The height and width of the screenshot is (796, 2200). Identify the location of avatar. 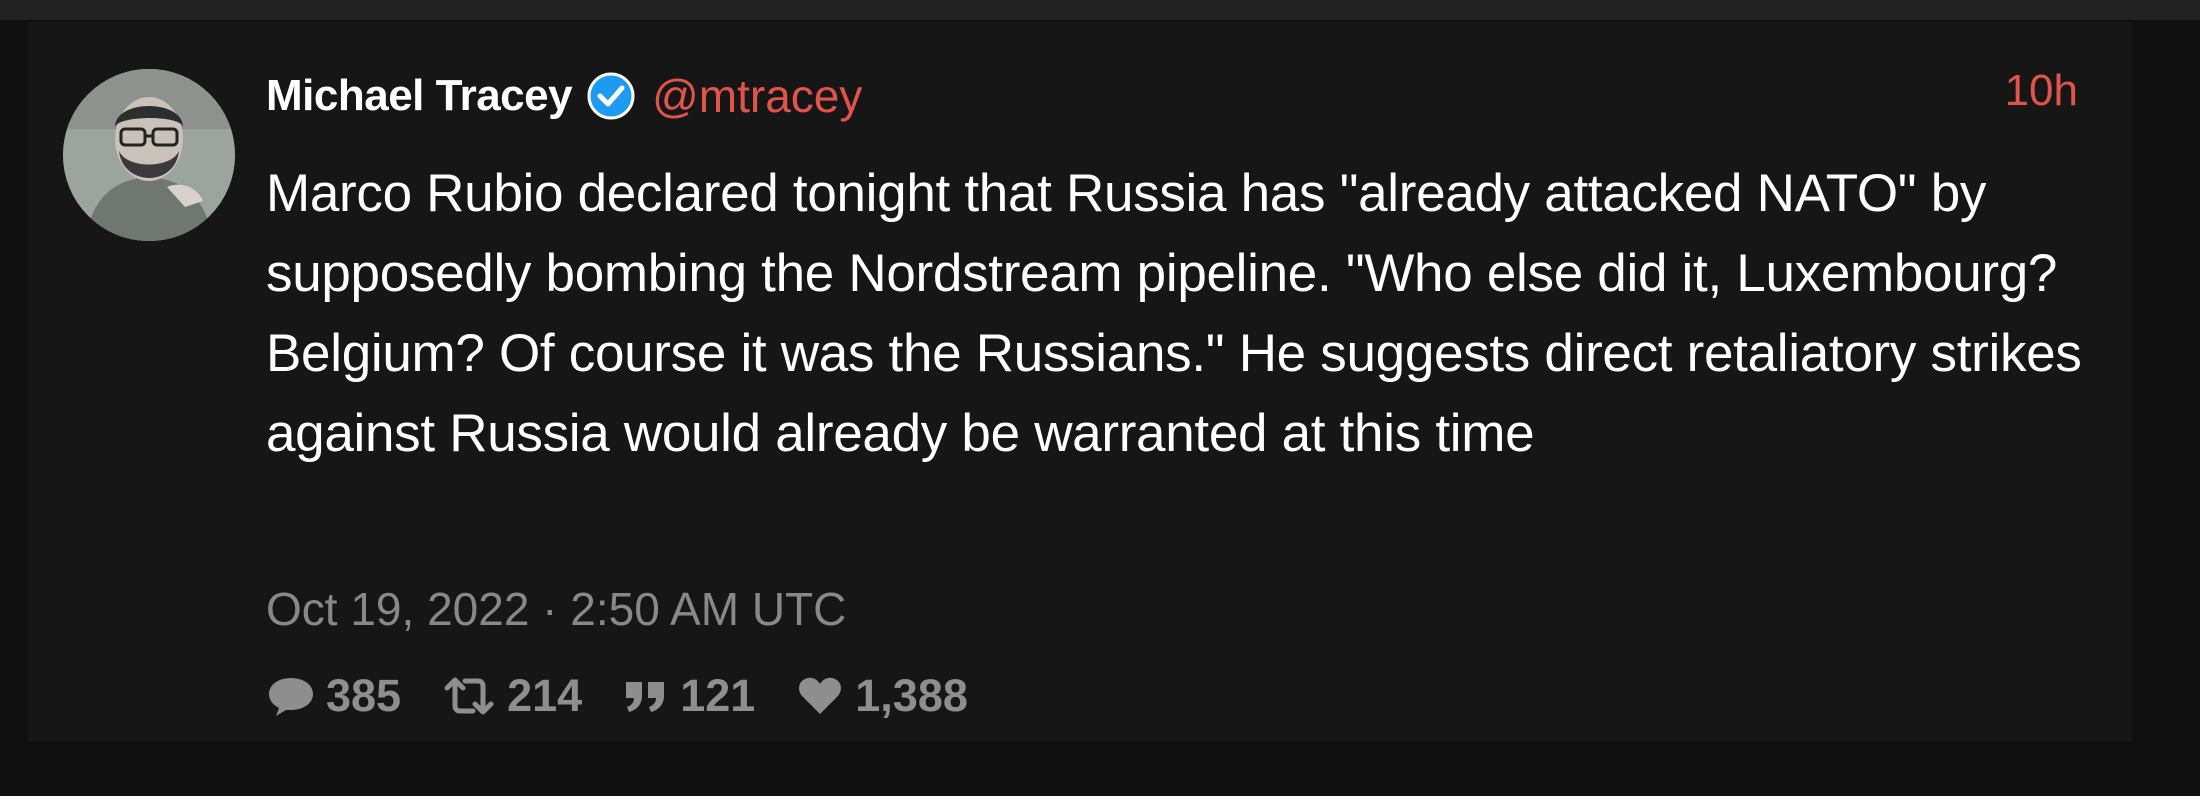
(149, 155).